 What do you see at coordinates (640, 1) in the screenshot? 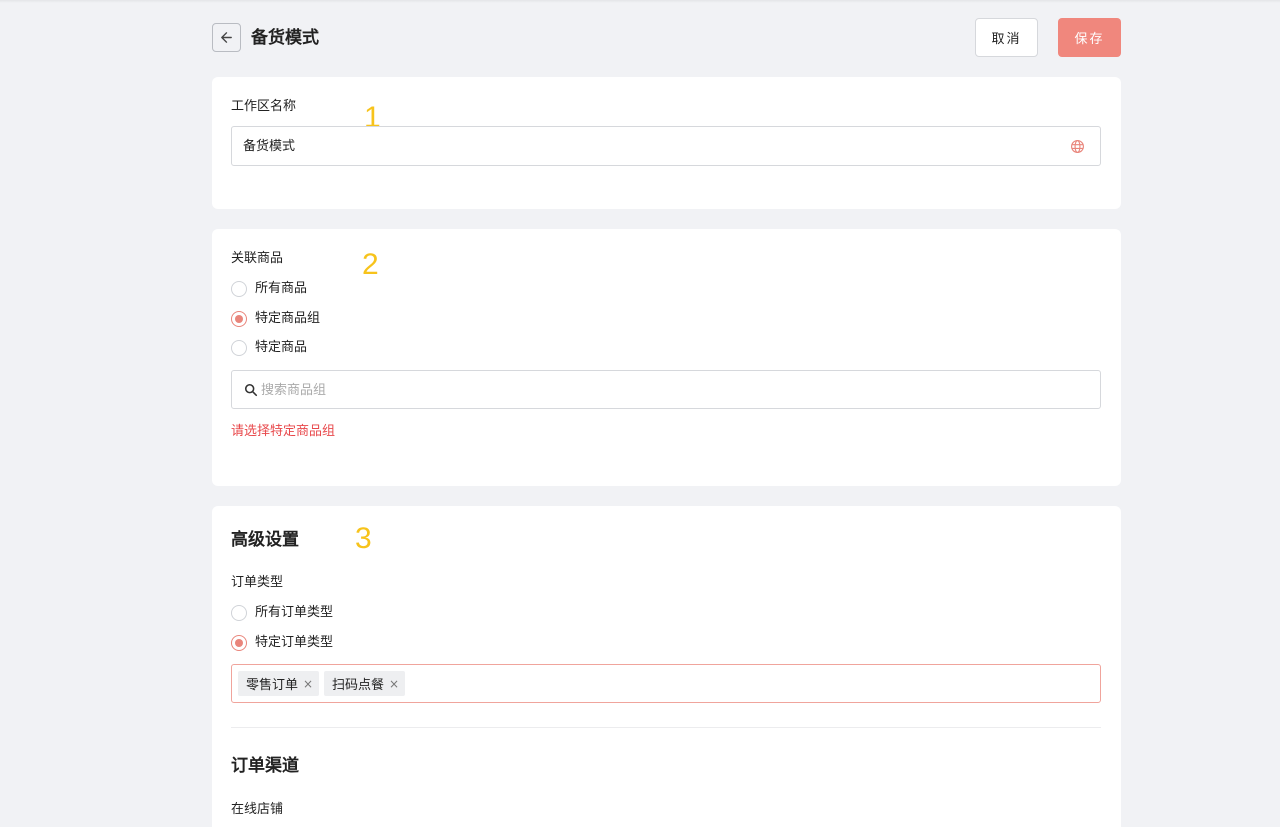
I see `top-shadow` at bounding box center [640, 1].